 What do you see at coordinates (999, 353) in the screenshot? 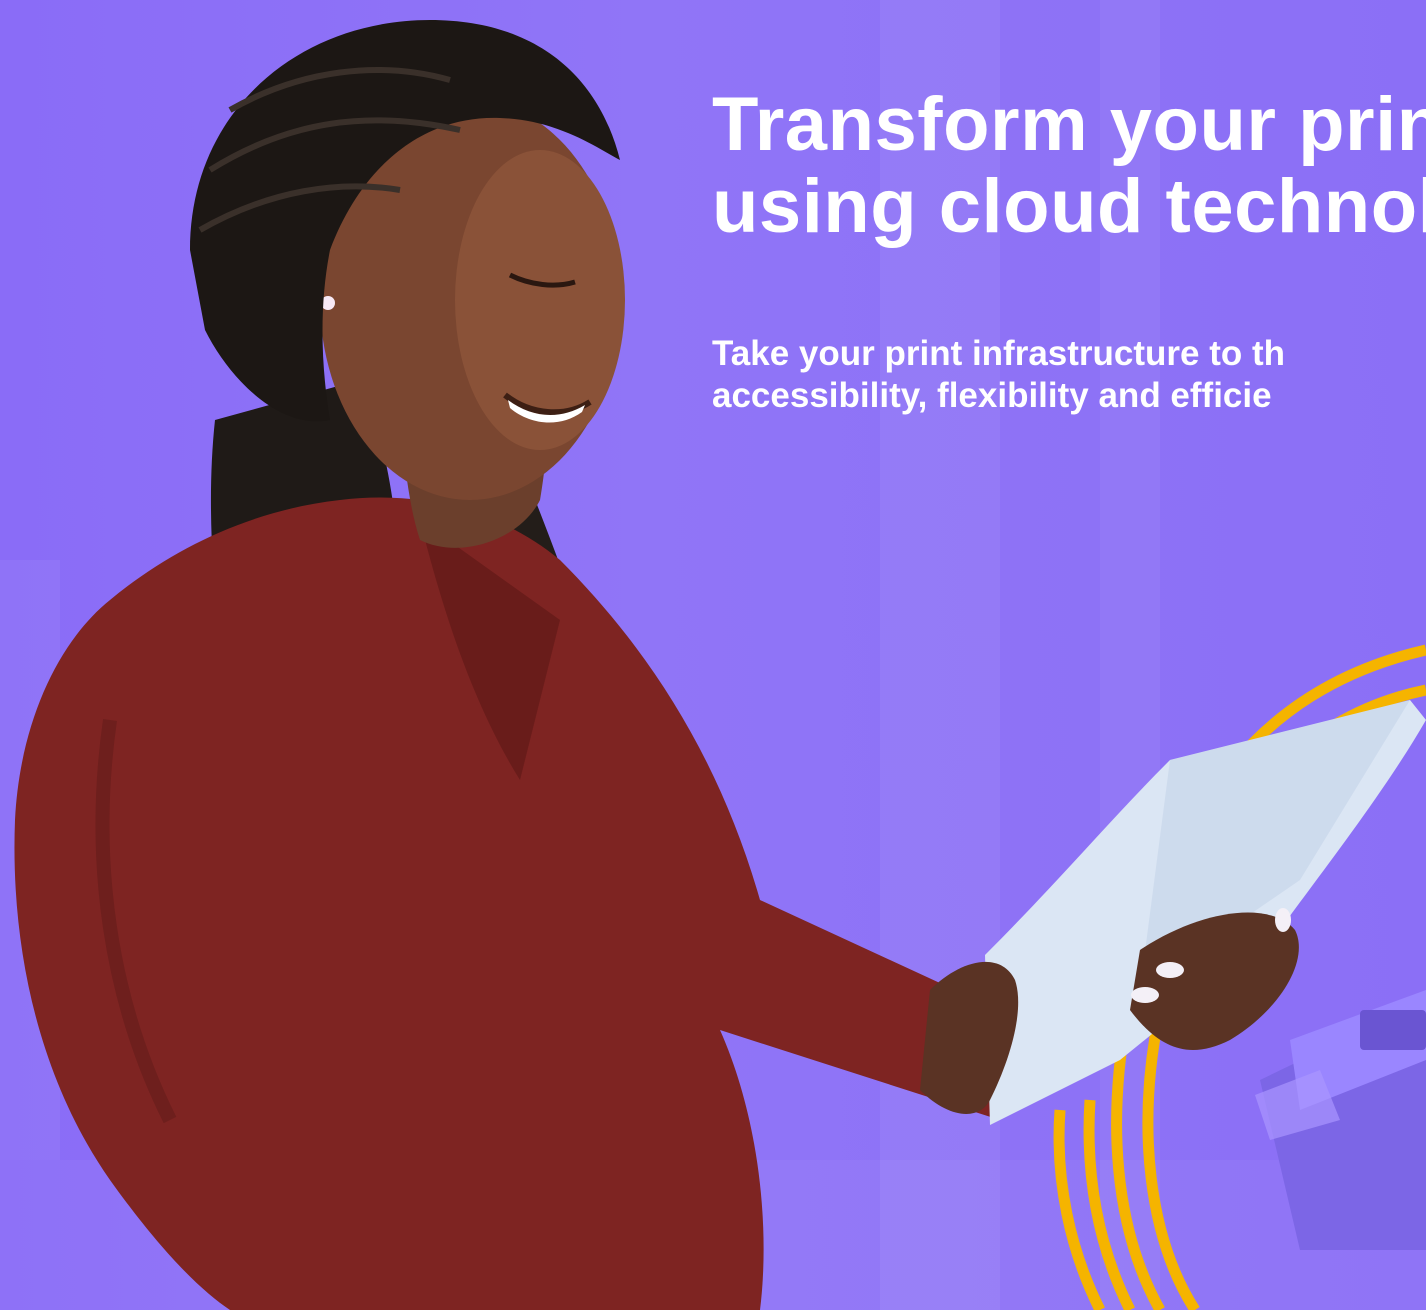
I see `subhead-line-1: Take your print infrastructure to th` at bounding box center [999, 353].